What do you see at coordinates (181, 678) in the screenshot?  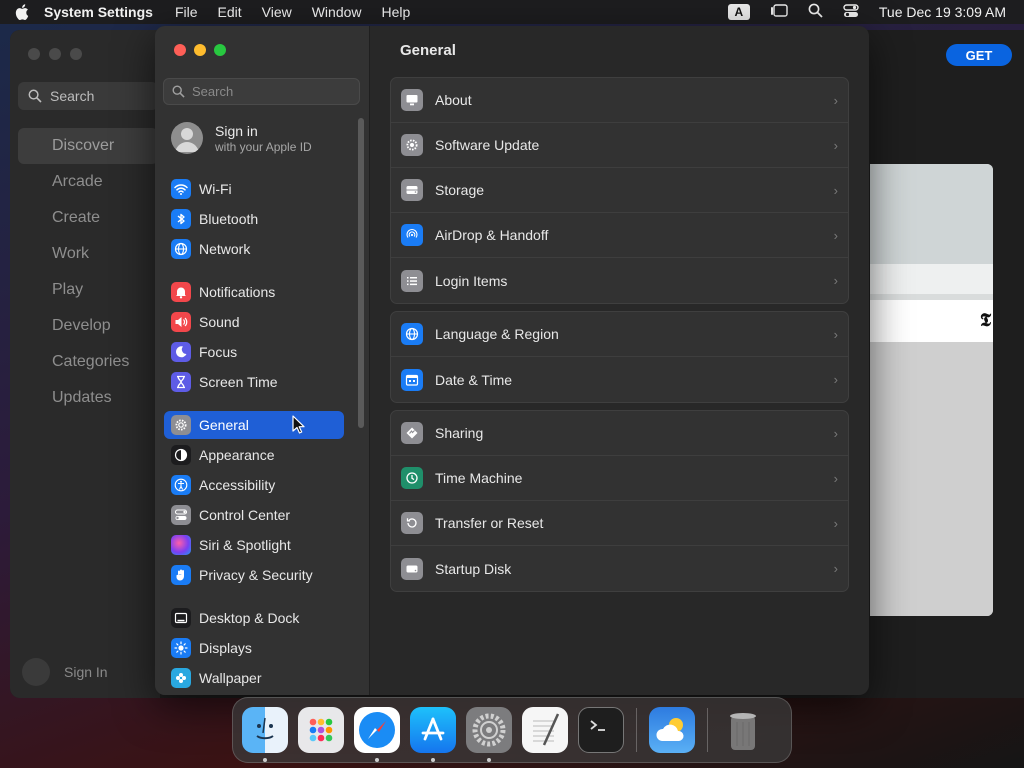 I see `wallpaper-icon` at bounding box center [181, 678].